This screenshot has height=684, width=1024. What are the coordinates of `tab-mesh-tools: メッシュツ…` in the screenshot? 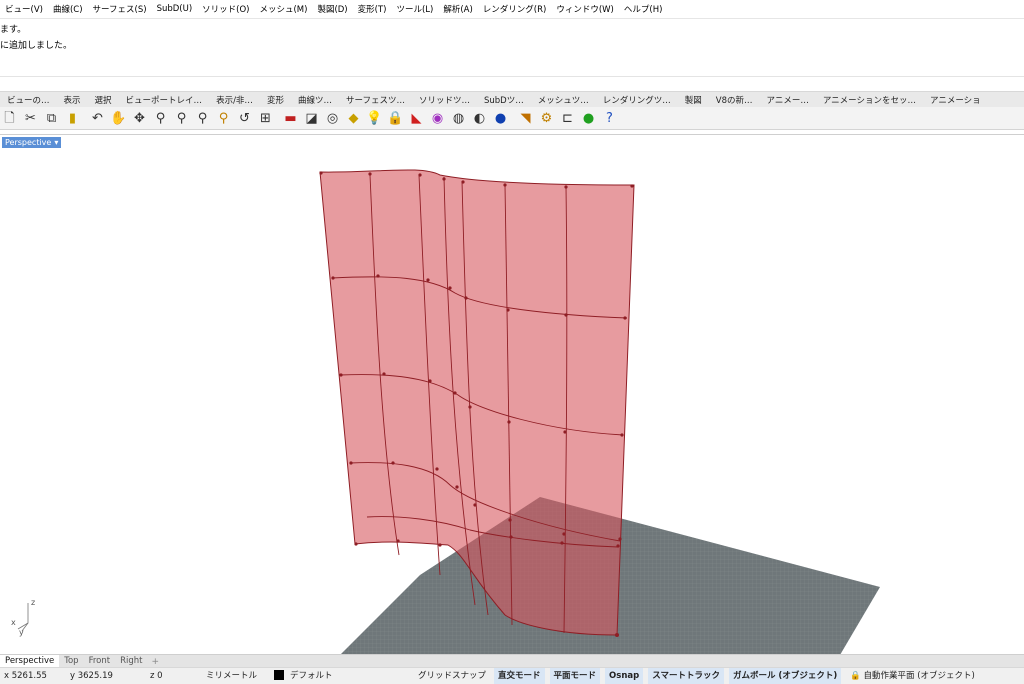 It's located at (563, 100).